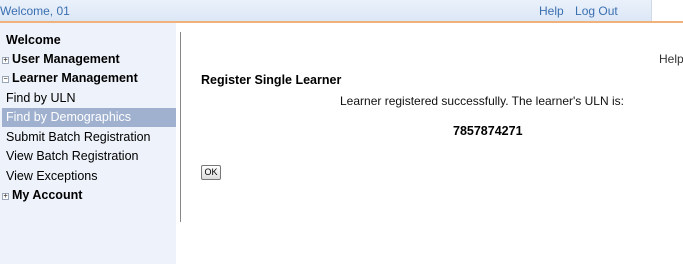 This screenshot has width=683, height=264. I want to click on ok-button: OK, so click(211, 172).